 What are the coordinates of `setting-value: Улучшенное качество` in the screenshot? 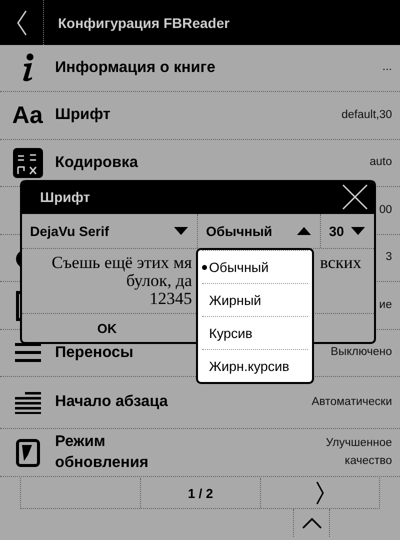 It's located at (359, 452).